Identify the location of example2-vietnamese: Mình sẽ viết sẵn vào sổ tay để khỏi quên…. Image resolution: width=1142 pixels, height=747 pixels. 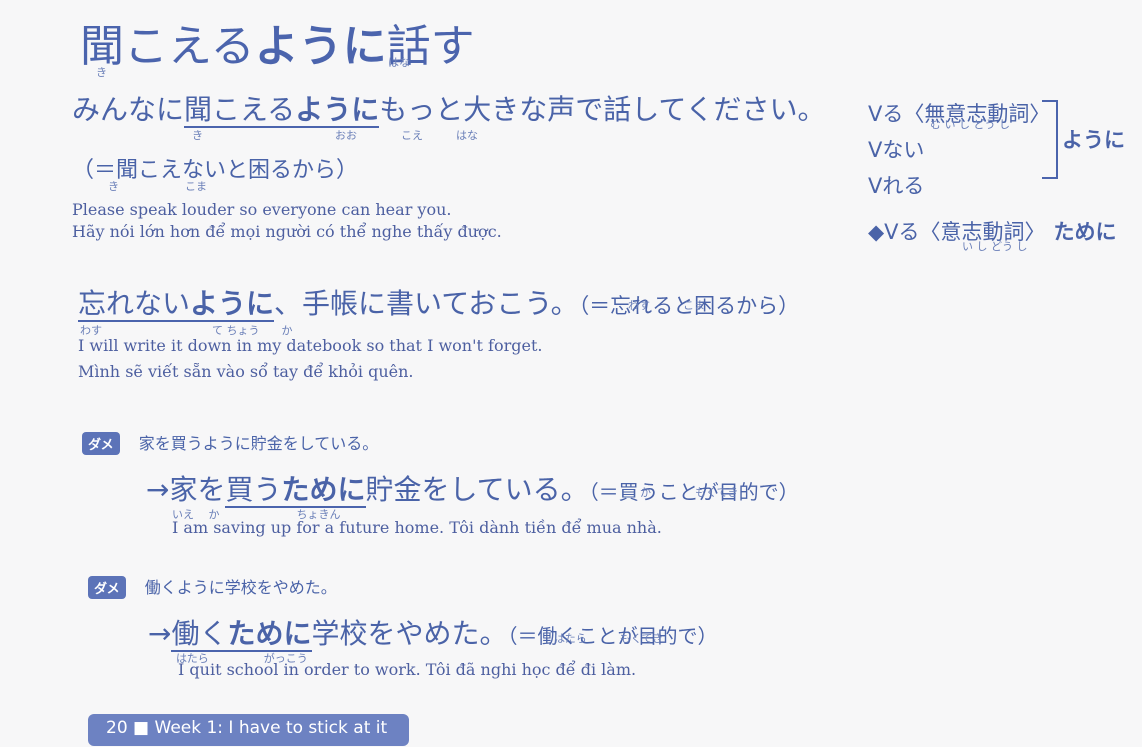
(246, 371).